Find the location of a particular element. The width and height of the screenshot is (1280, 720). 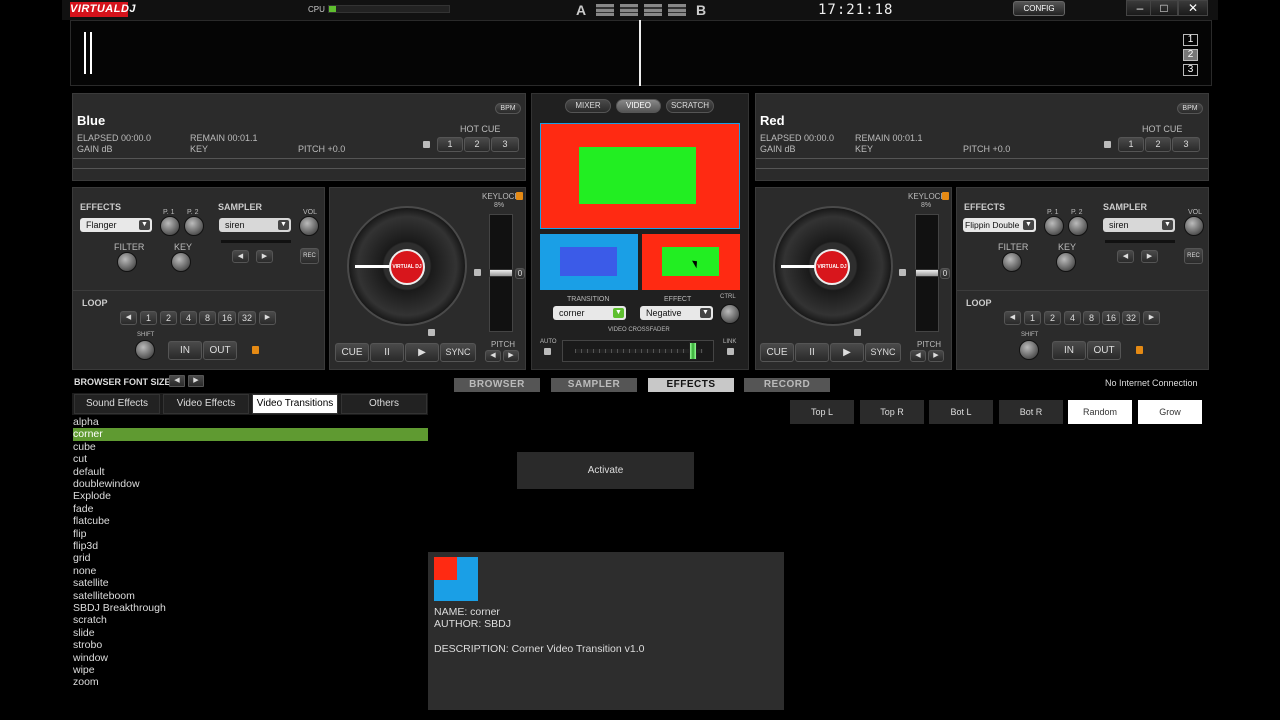

list-item: flip is located at coordinates (250, 534).